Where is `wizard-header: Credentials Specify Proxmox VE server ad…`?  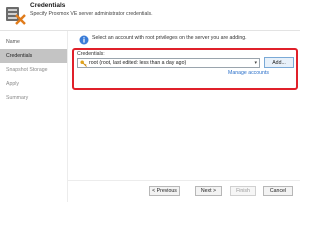
wizard-header: Credentials Specify Proxmox VE server ad… is located at coordinates (150, 15).